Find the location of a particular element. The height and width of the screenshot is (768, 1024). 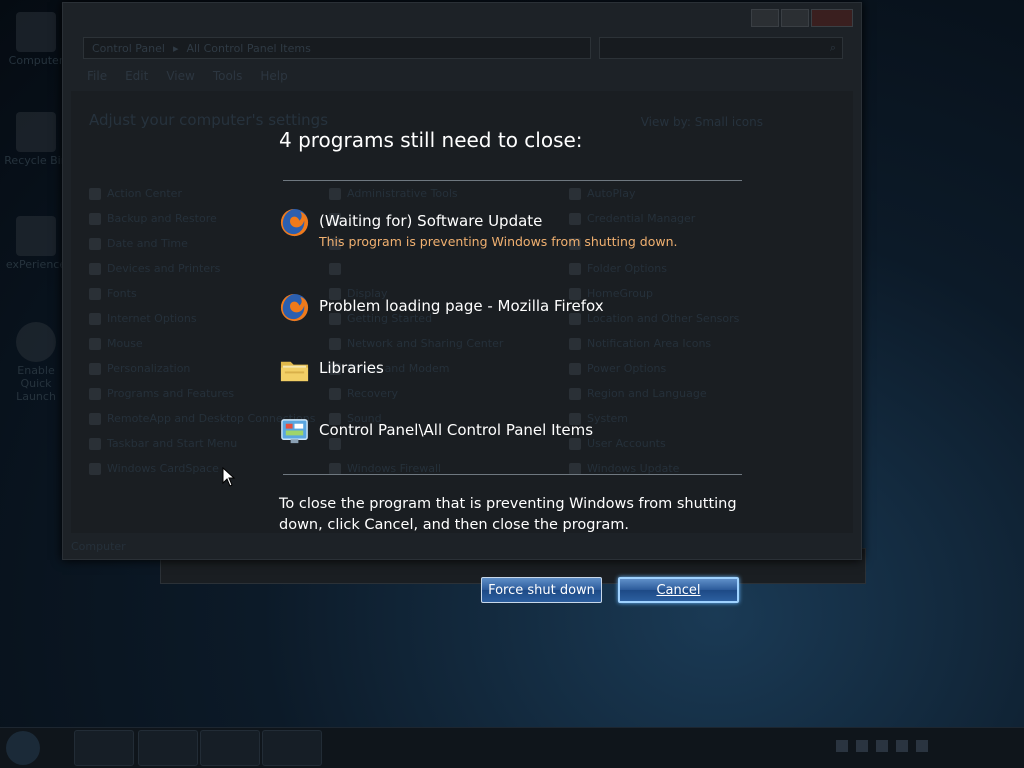

network-icon is located at coordinates (902, 746).